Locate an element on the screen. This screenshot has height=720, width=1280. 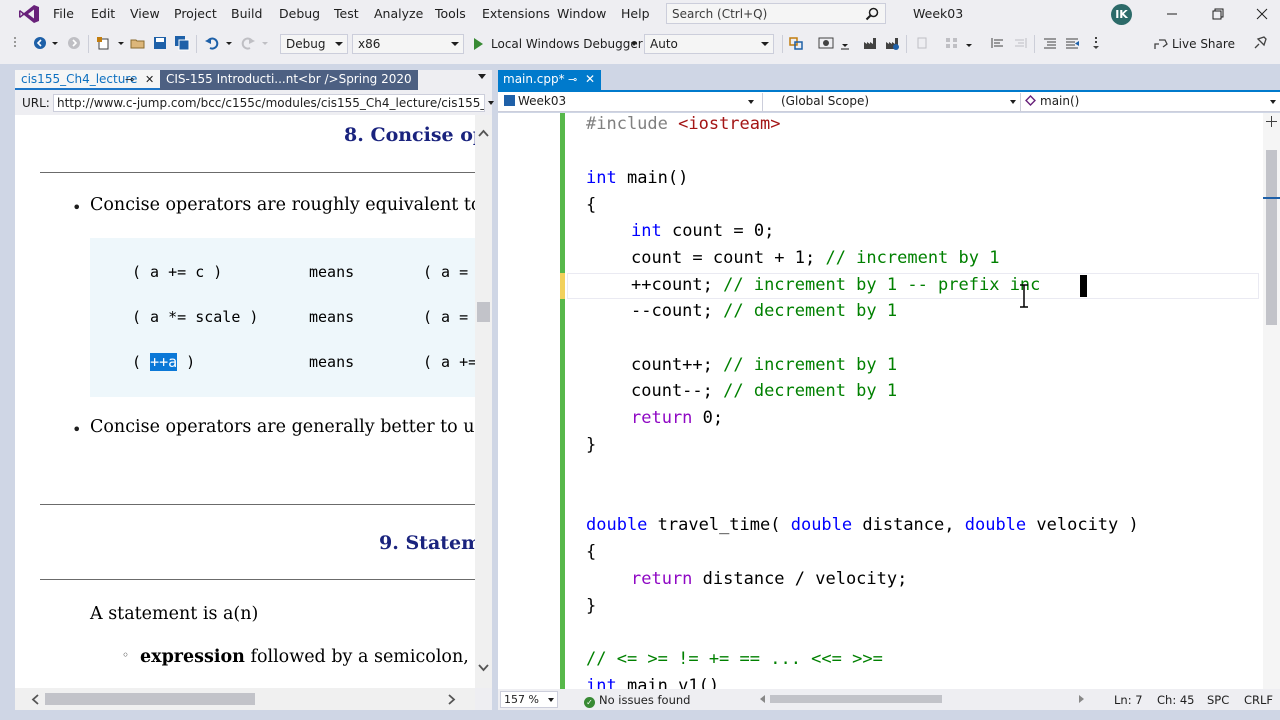
menu-window: Window is located at coordinates (581, 13).